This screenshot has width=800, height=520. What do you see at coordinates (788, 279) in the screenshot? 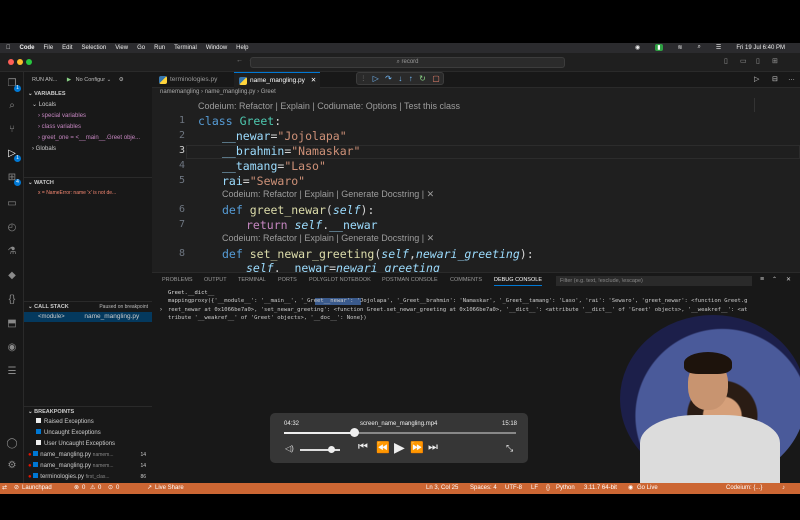
I see `close-panel-icon: ✕` at bounding box center [788, 279].